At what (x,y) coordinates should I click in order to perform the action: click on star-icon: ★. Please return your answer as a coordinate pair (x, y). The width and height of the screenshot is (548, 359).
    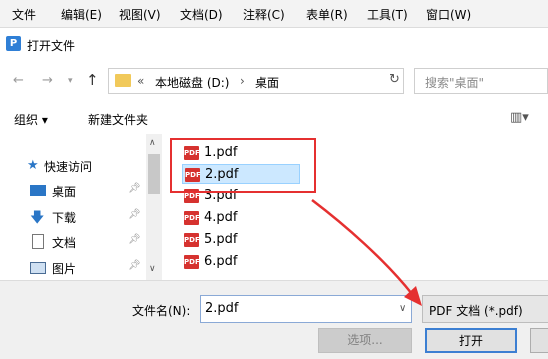
    Looking at the image, I should click on (33, 165).